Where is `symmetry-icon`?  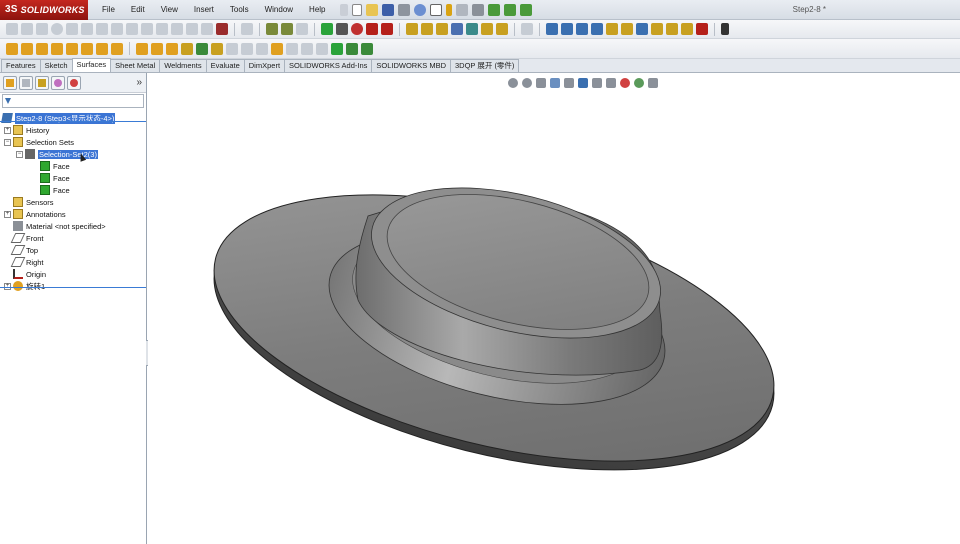
symmetry-icon is located at coordinates (657, 29).